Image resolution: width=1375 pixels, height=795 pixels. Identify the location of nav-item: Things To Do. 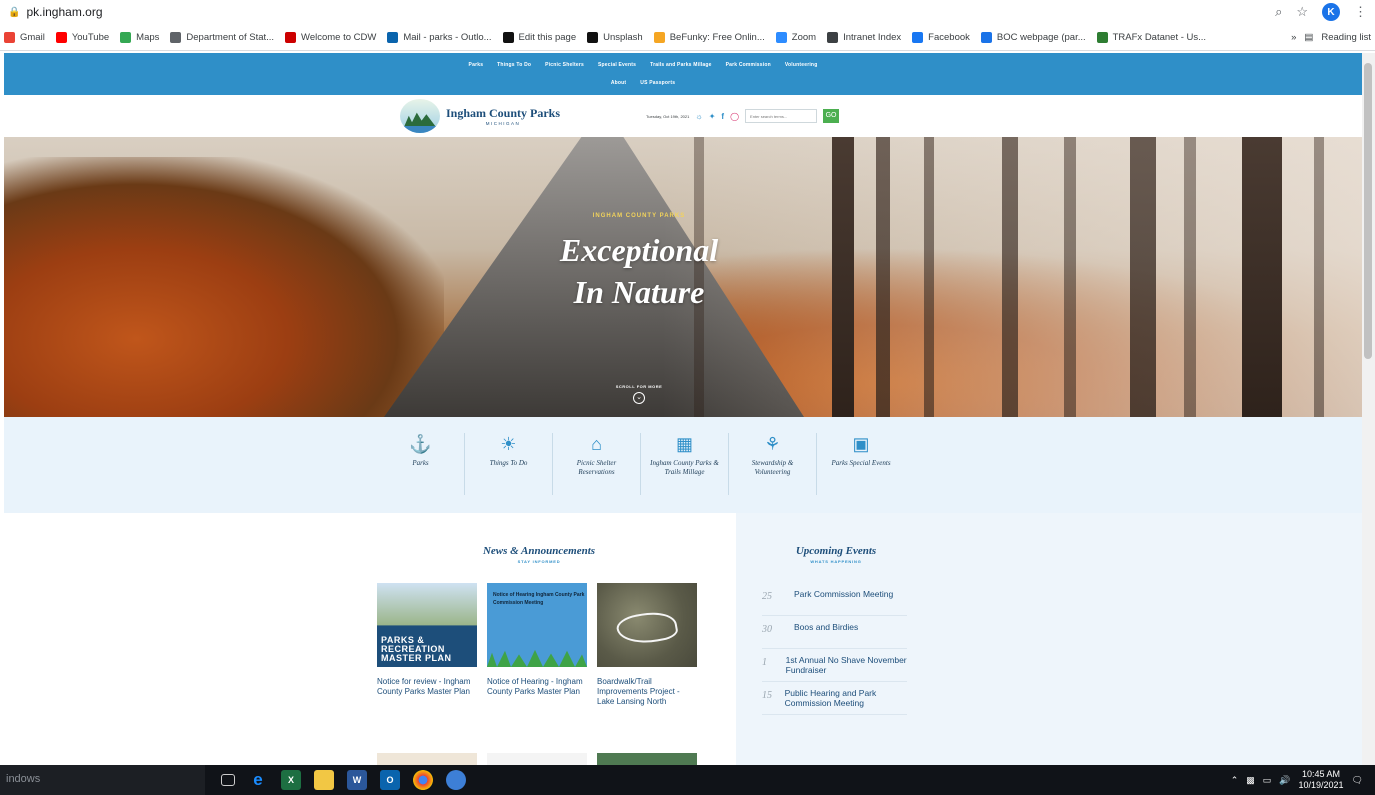
(514, 65).